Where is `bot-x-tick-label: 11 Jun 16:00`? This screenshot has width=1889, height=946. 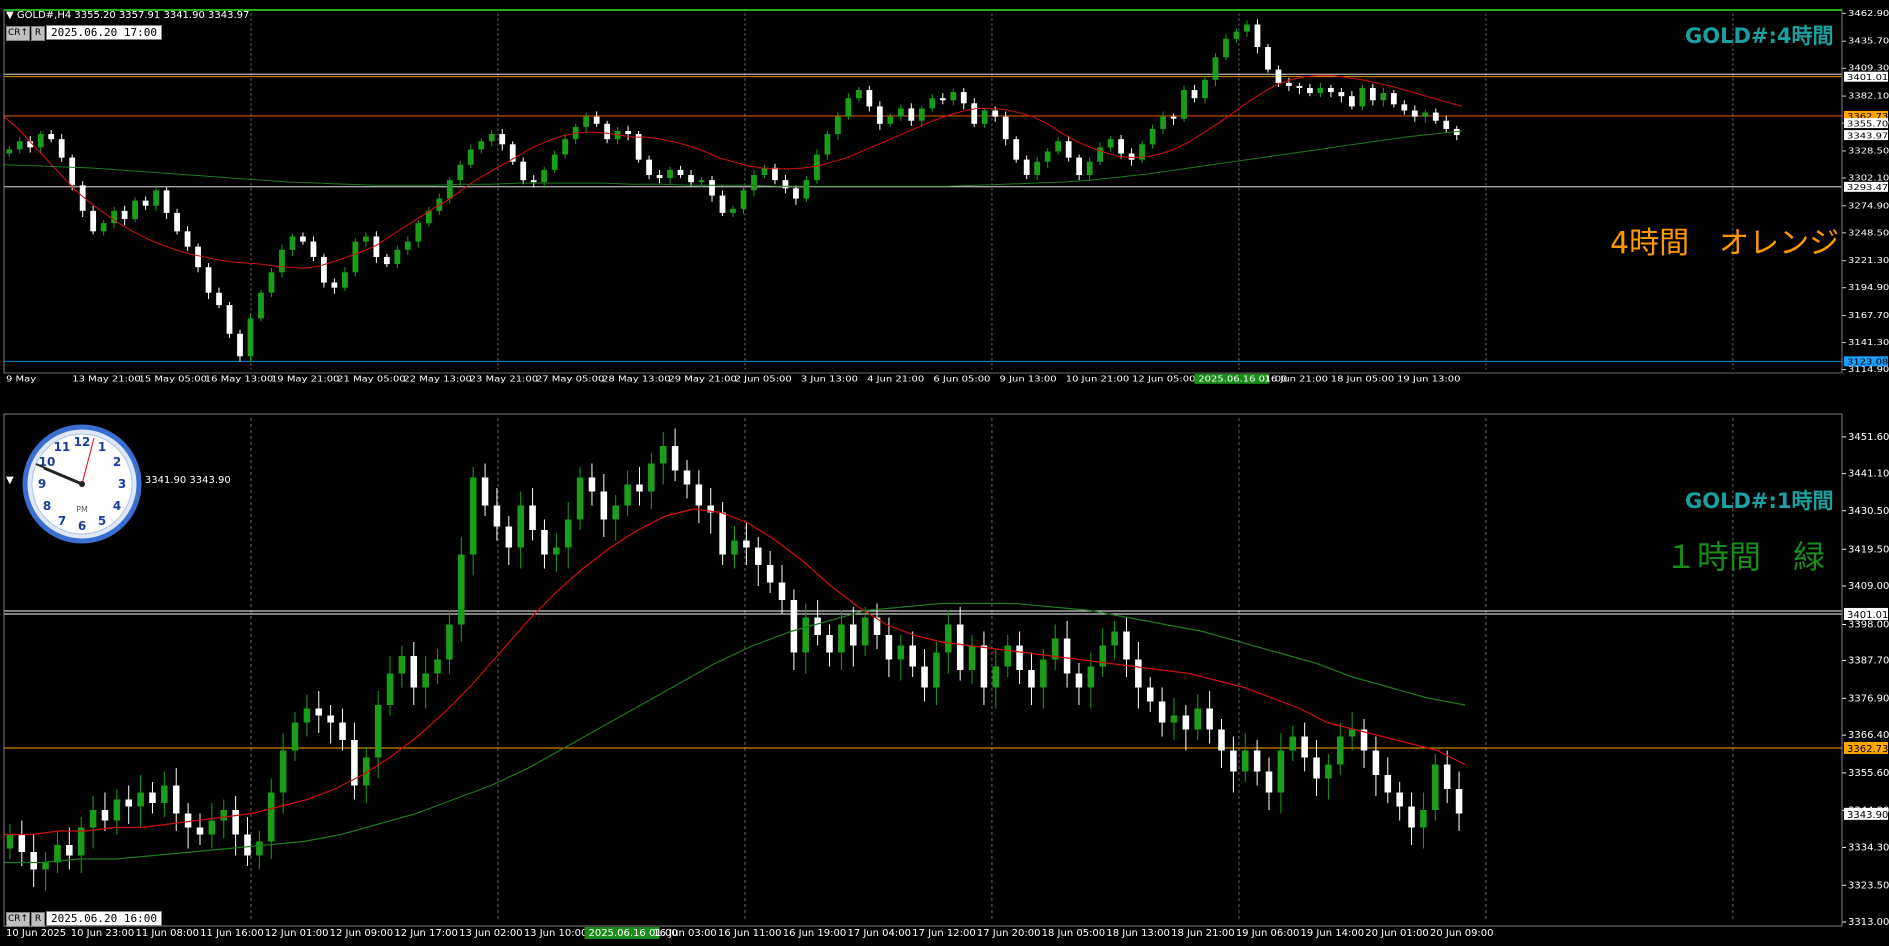
bot-x-tick-label: 11 Jun 16:00 is located at coordinates (232, 933).